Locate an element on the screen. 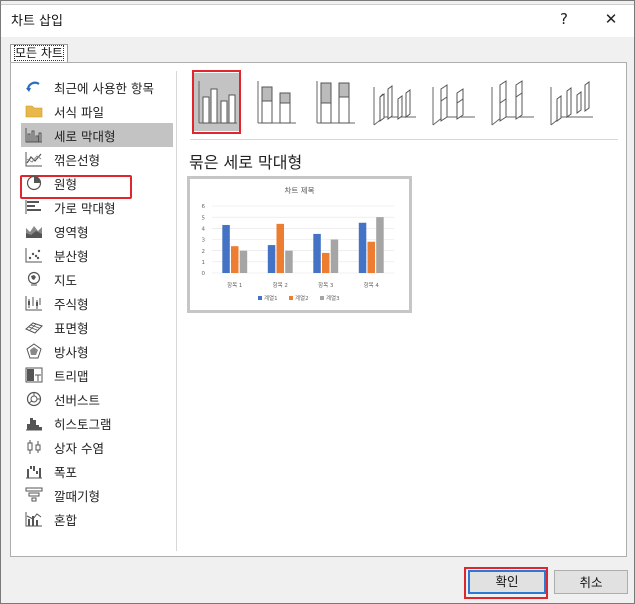 The width and height of the screenshot is (635, 604). recent-icon is located at coordinates (34, 87).